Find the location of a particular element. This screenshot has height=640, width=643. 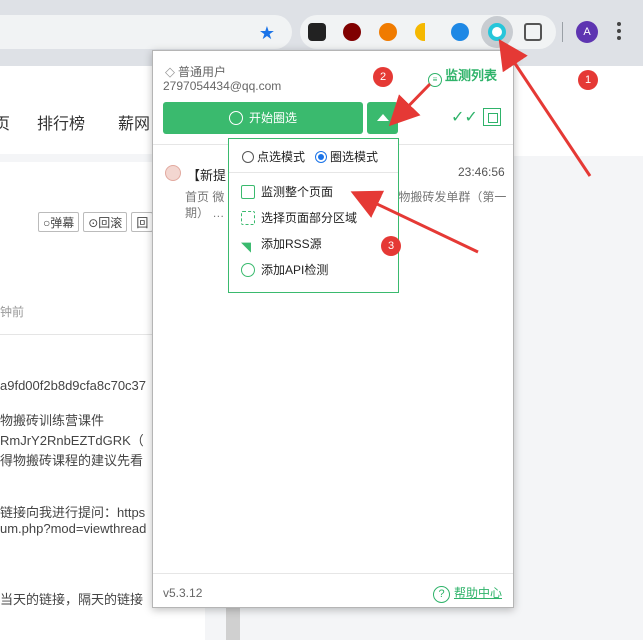

item-time: 23:46:56 is located at coordinates (481, 172).